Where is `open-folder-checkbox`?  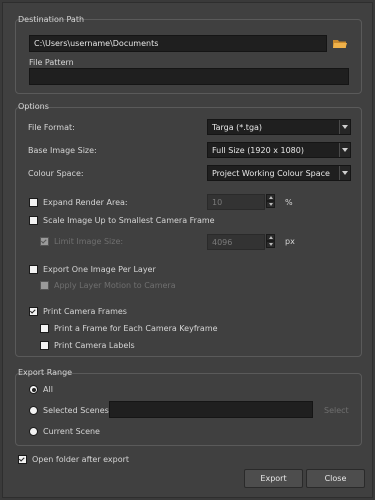 open-folder-checkbox is located at coordinates (22, 459).